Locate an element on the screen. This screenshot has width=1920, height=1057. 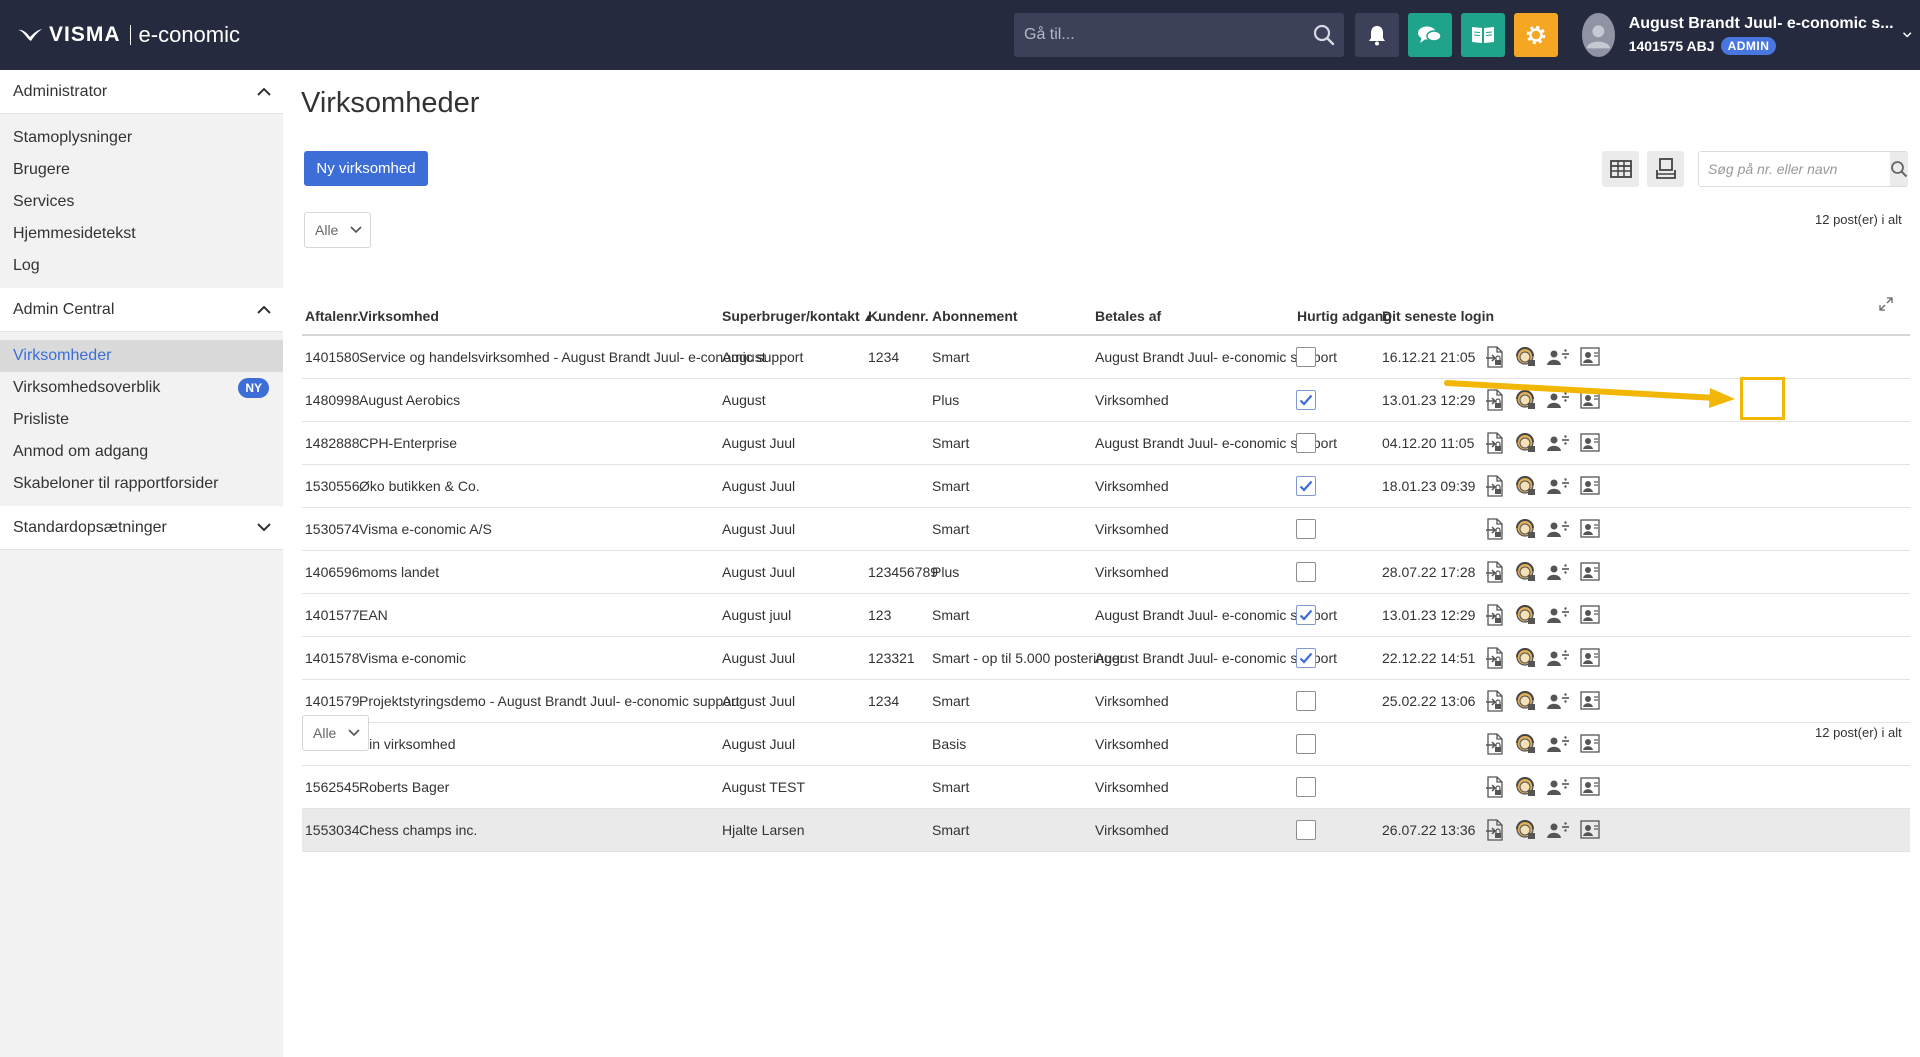
guide-button is located at coordinates (1483, 35).